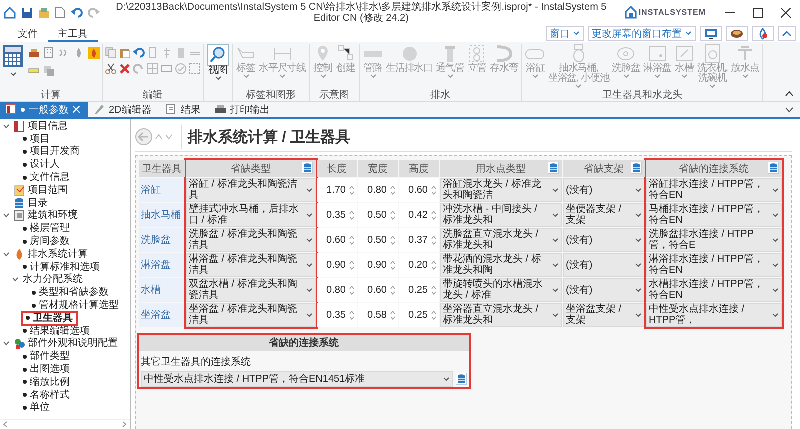 This screenshot has width=800, height=429. Describe the element at coordinates (60, 12) in the screenshot. I see `new-file-icon` at that location.